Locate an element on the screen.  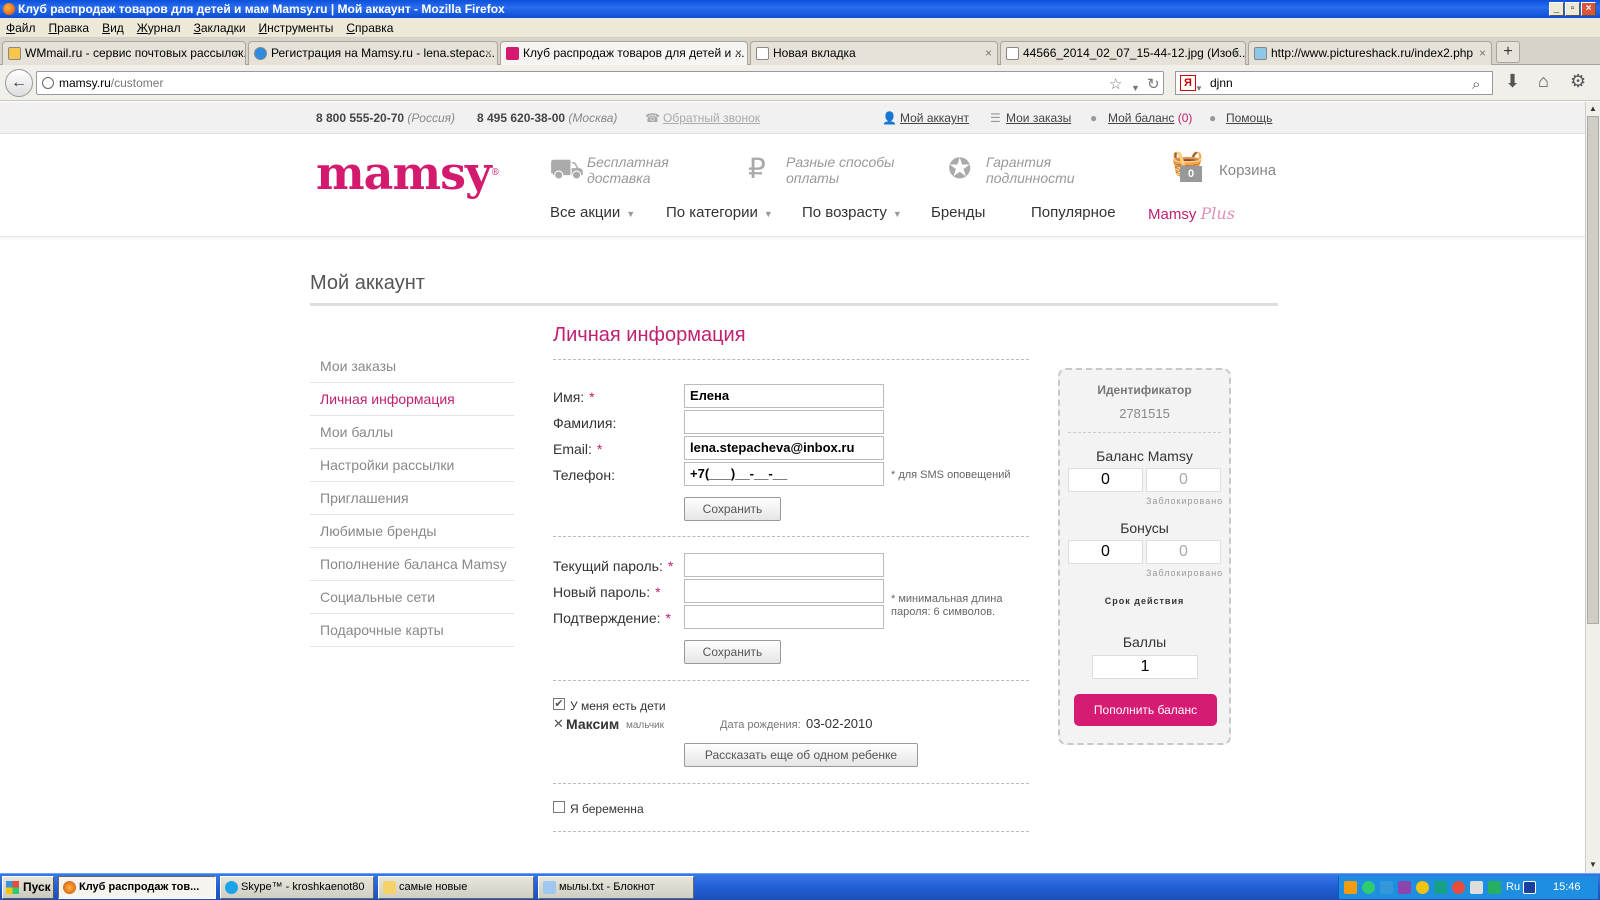
logo-text: mamsy is located at coordinates (404, 173).